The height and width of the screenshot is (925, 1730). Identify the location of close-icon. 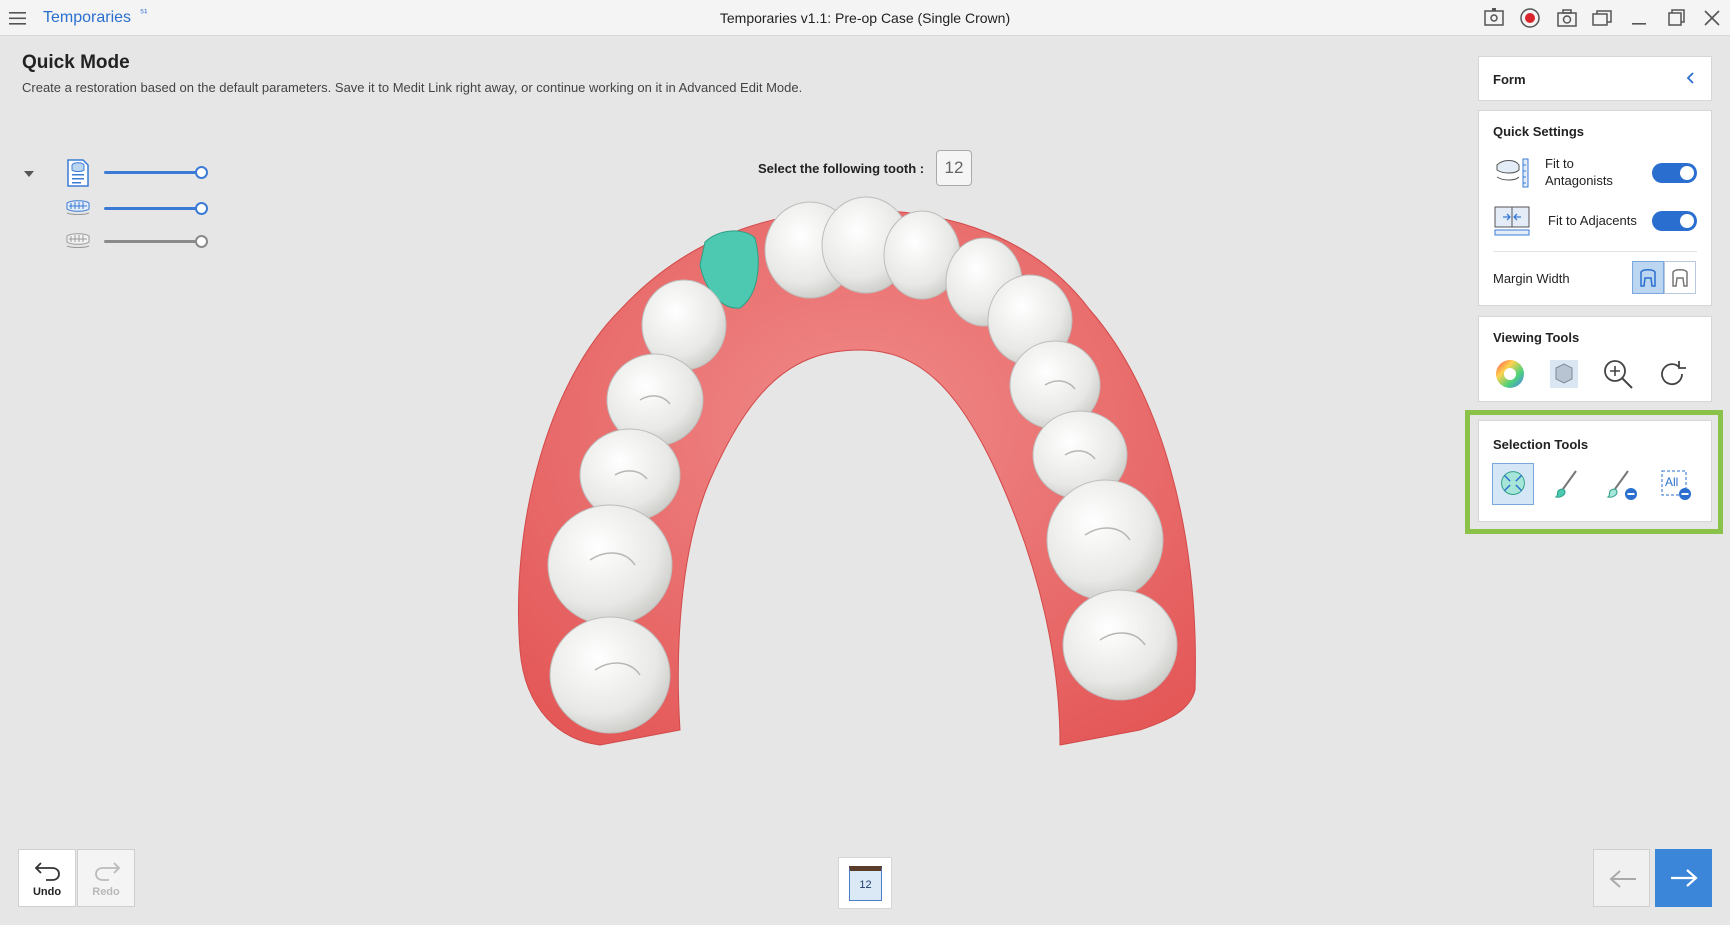
(1712, 18).